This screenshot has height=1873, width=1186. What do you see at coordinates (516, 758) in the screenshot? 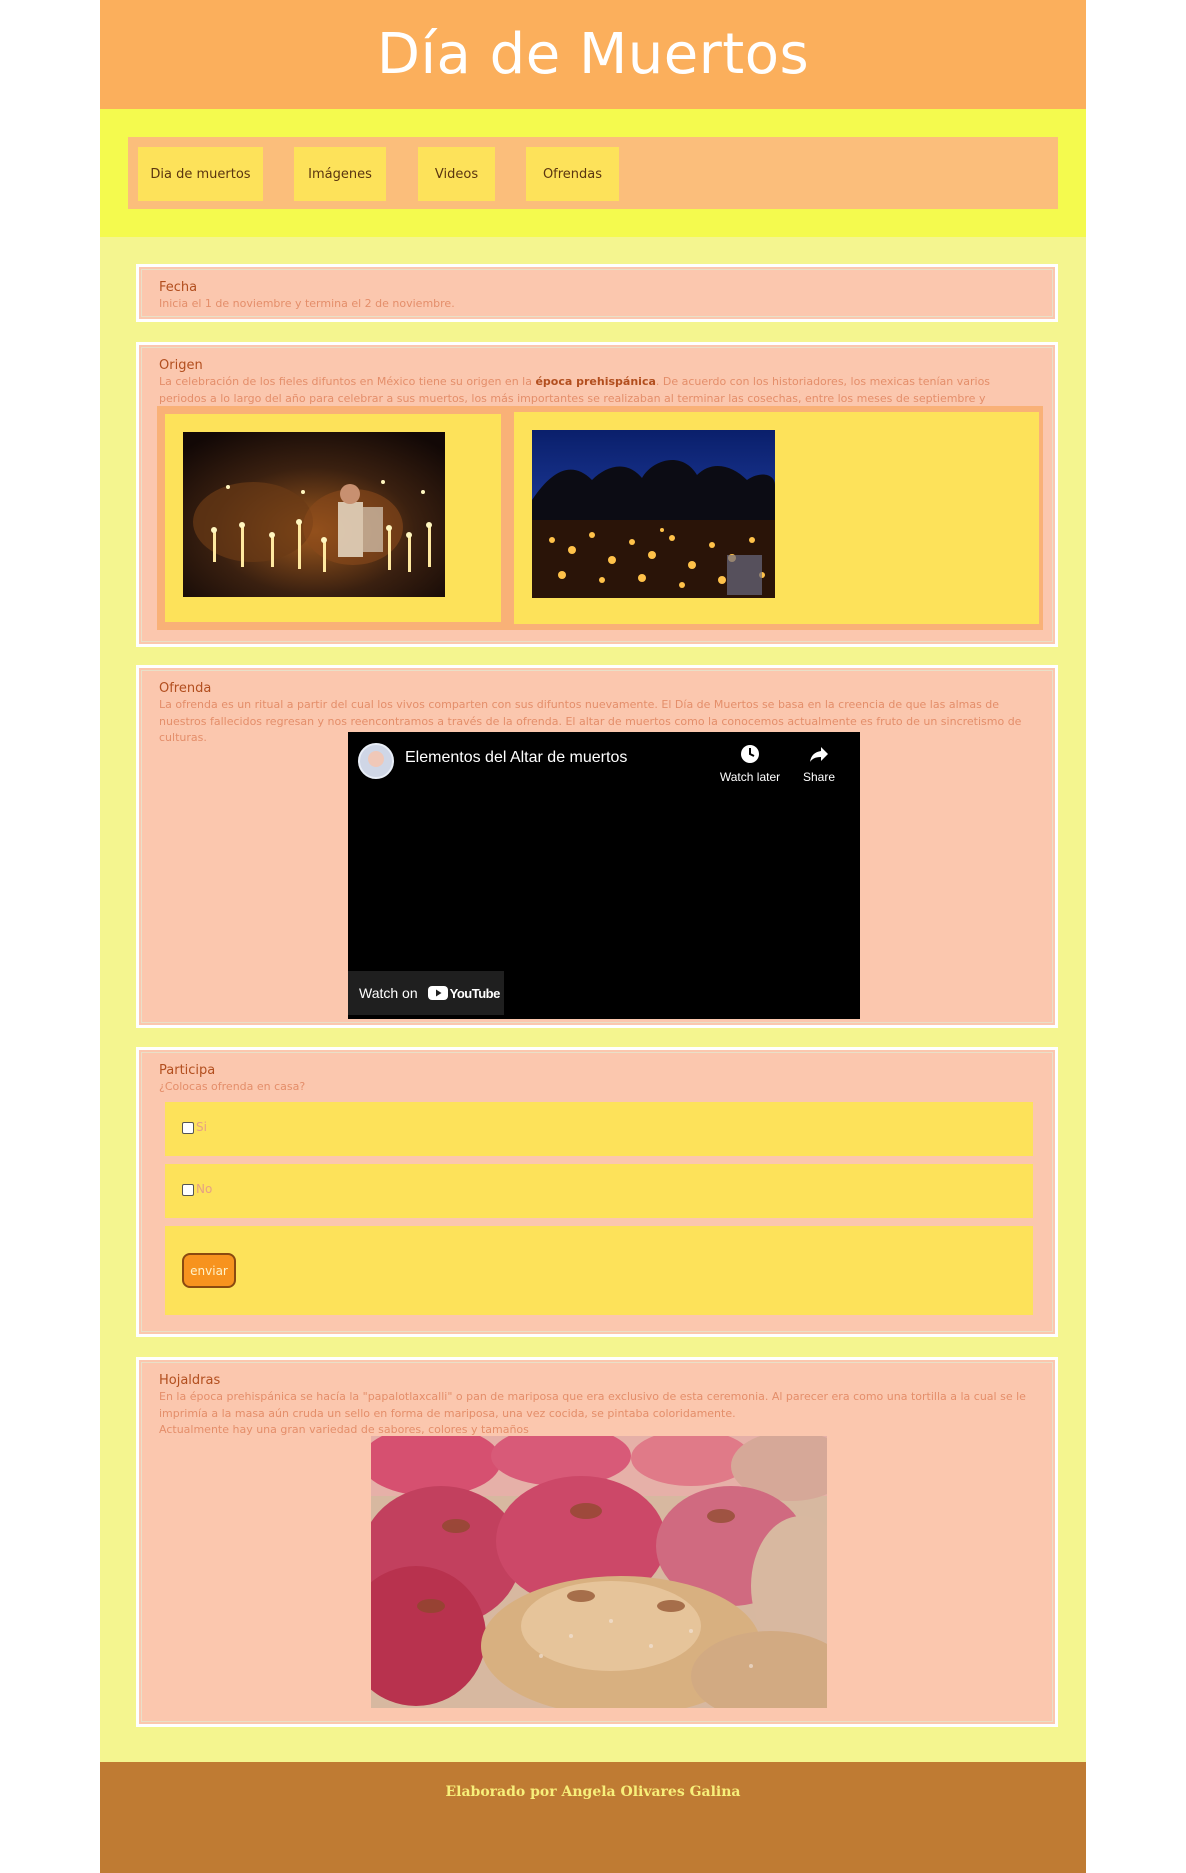
I see `video-title: Elementos del Altar de muertos` at bounding box center [516, 758].